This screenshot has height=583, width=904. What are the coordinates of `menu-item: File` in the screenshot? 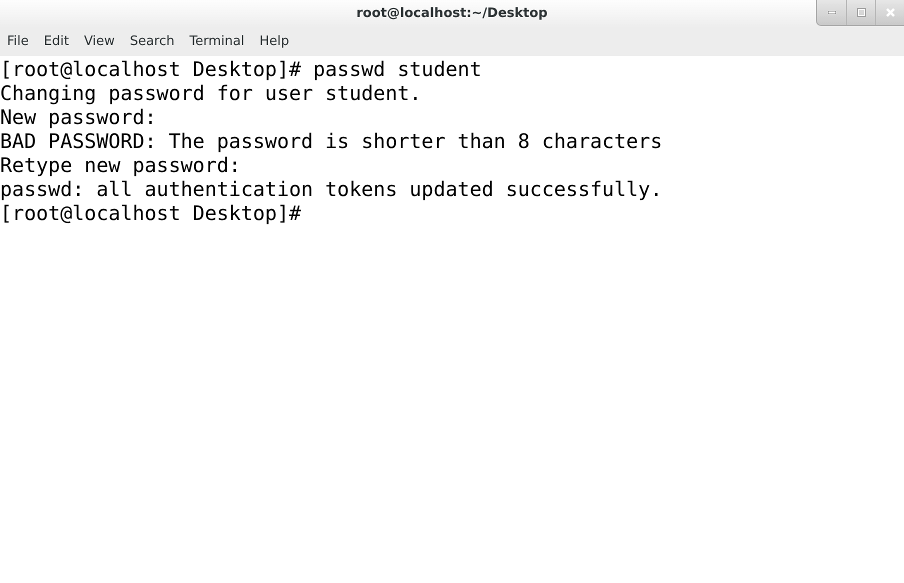 It's located at (18, 41).